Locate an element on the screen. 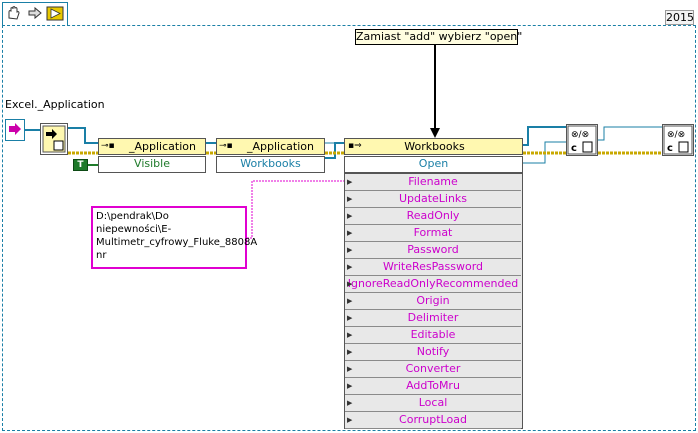 Image resolution: width=698 pixels, height=433 pixels. app1-title: _Application is located at coordinates (162, 146).